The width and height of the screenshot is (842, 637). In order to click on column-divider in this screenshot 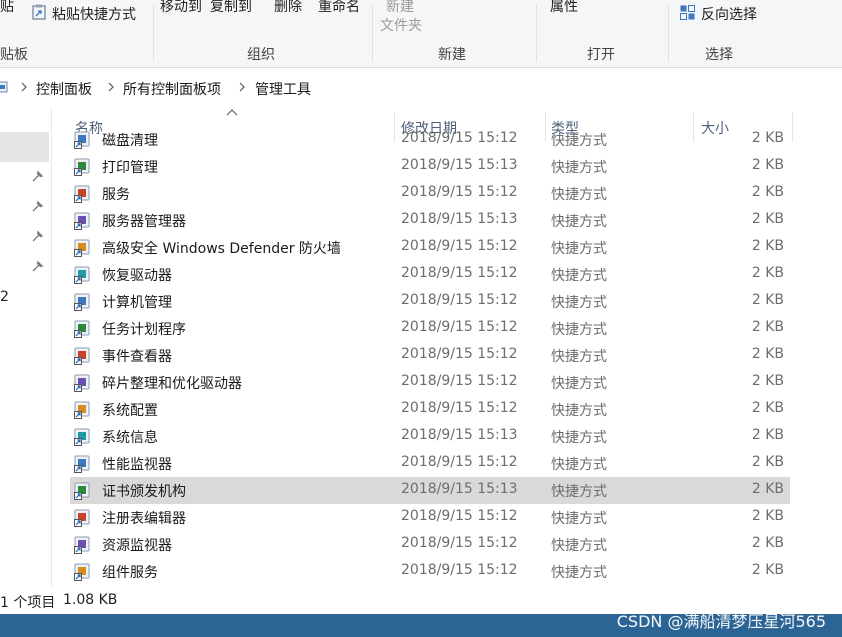, I will do `click(792, 127)`.